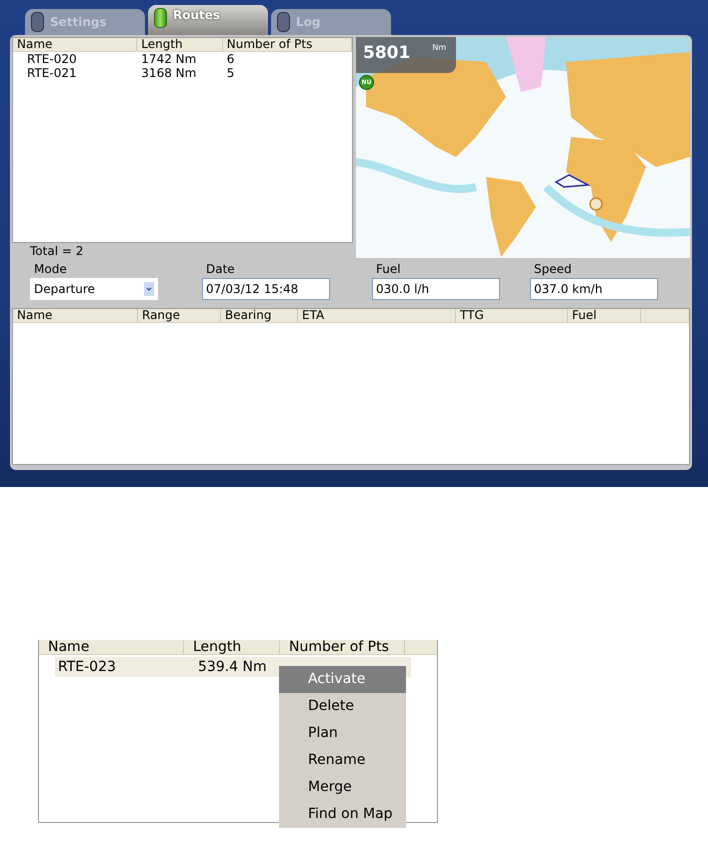  What do you see at coordinates (553, 269) in the screenshot?
I see `field-label: Speed` at bounding box center [553, 269].